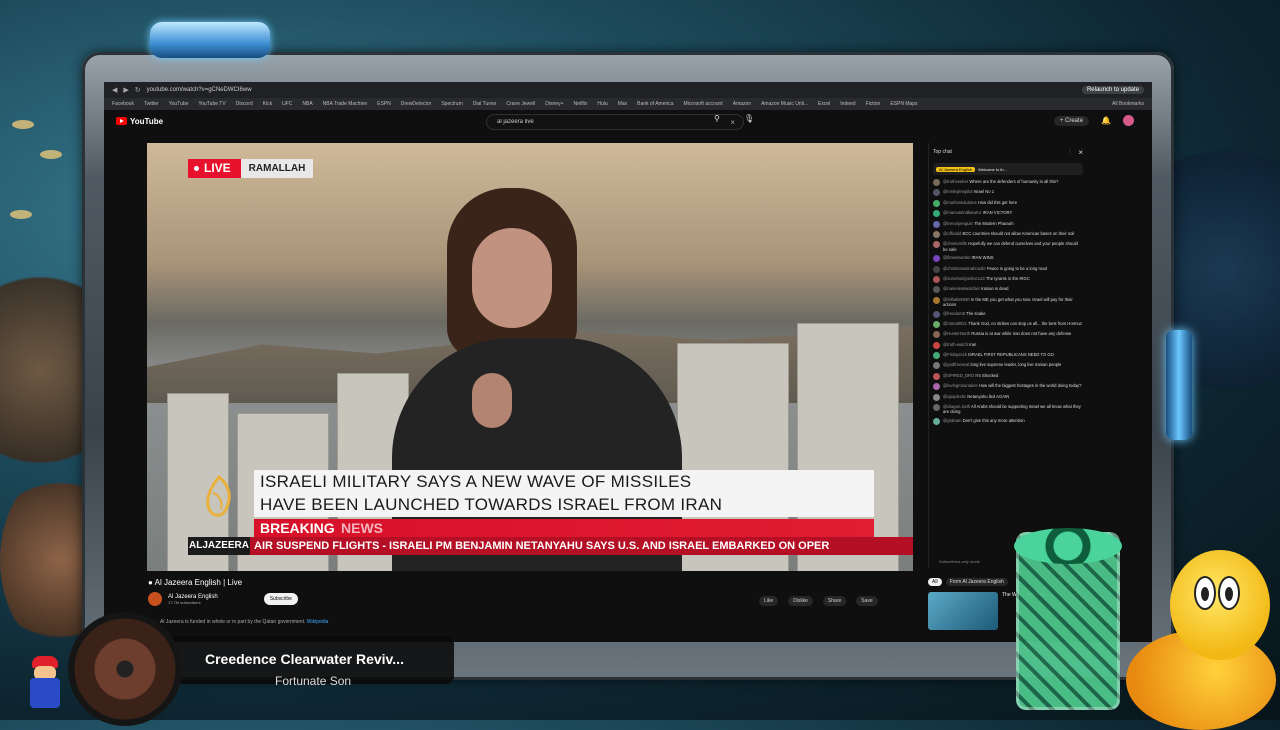 The width and height of the screenshot is (1280, 730). I want to click on chip-from-channel: From Al Jazeera English, so click(976, 582).